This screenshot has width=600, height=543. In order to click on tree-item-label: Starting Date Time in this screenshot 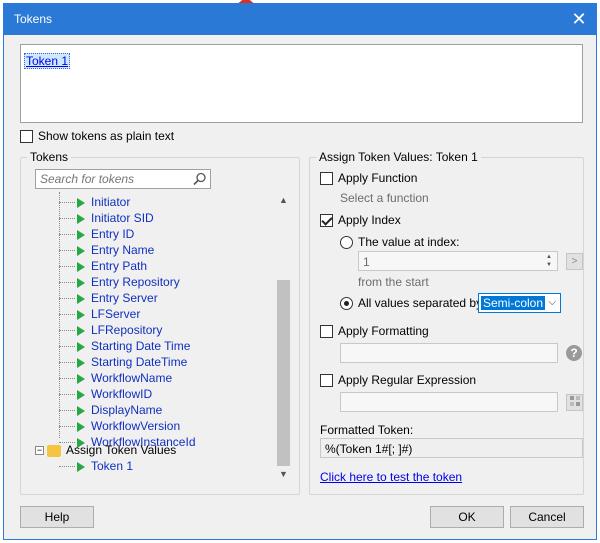, I will do `click(141, 346)`.